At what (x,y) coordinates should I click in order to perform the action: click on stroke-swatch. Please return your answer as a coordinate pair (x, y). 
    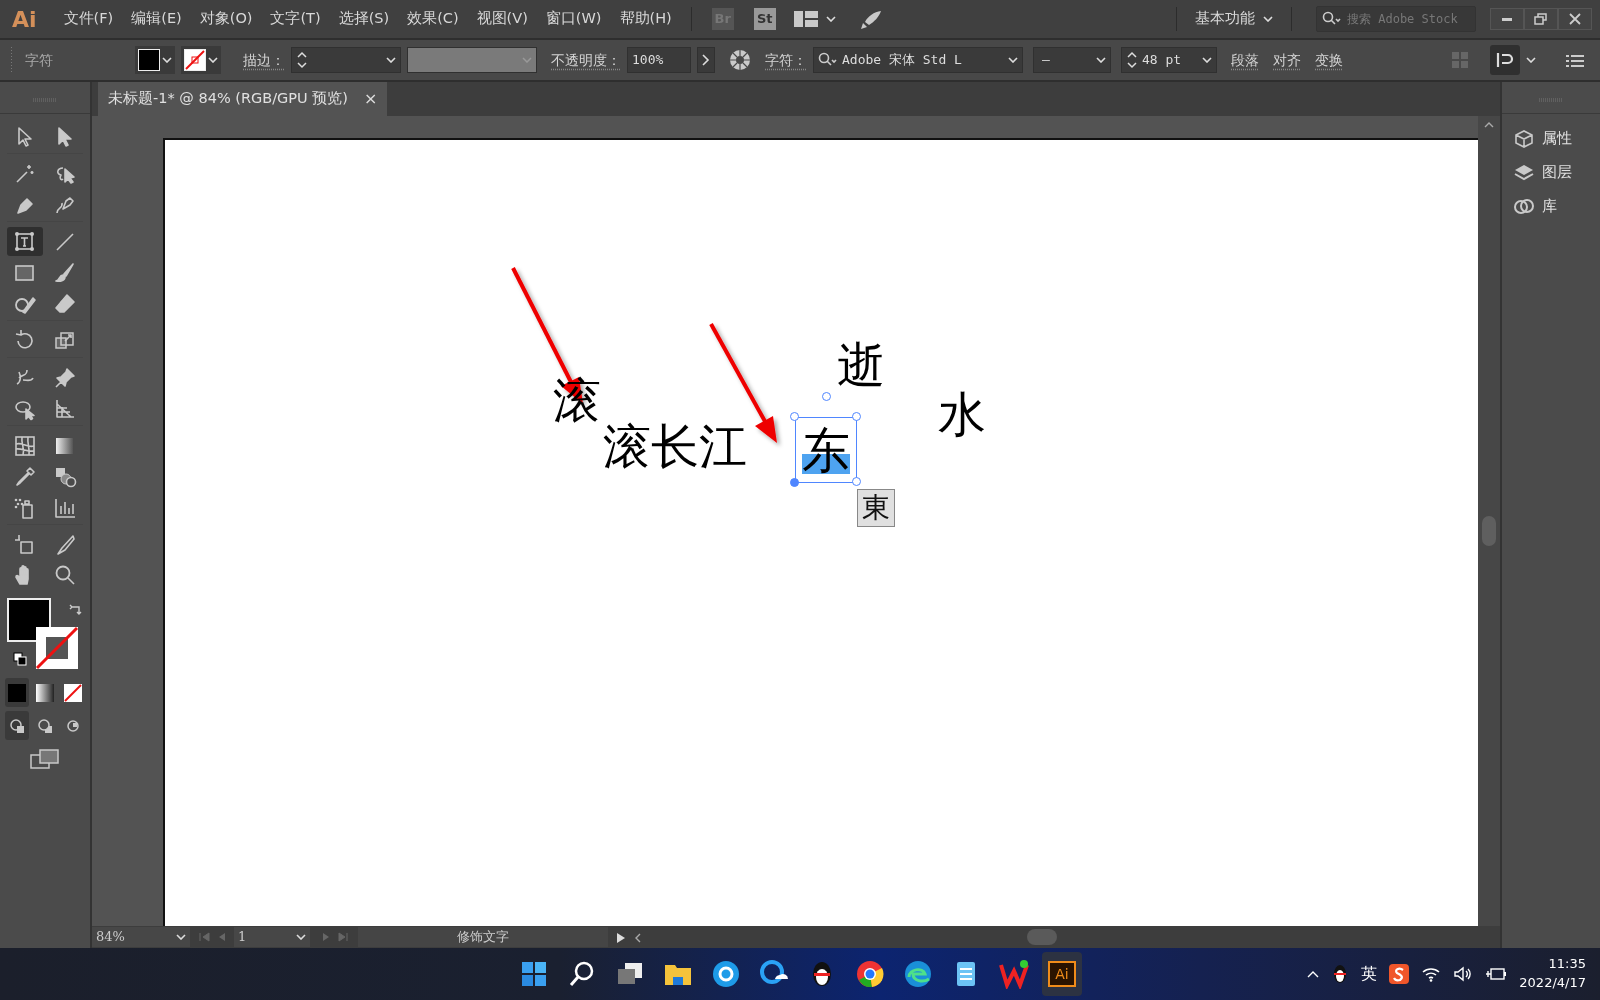
    Looking at the image, I should click on (201, 60).